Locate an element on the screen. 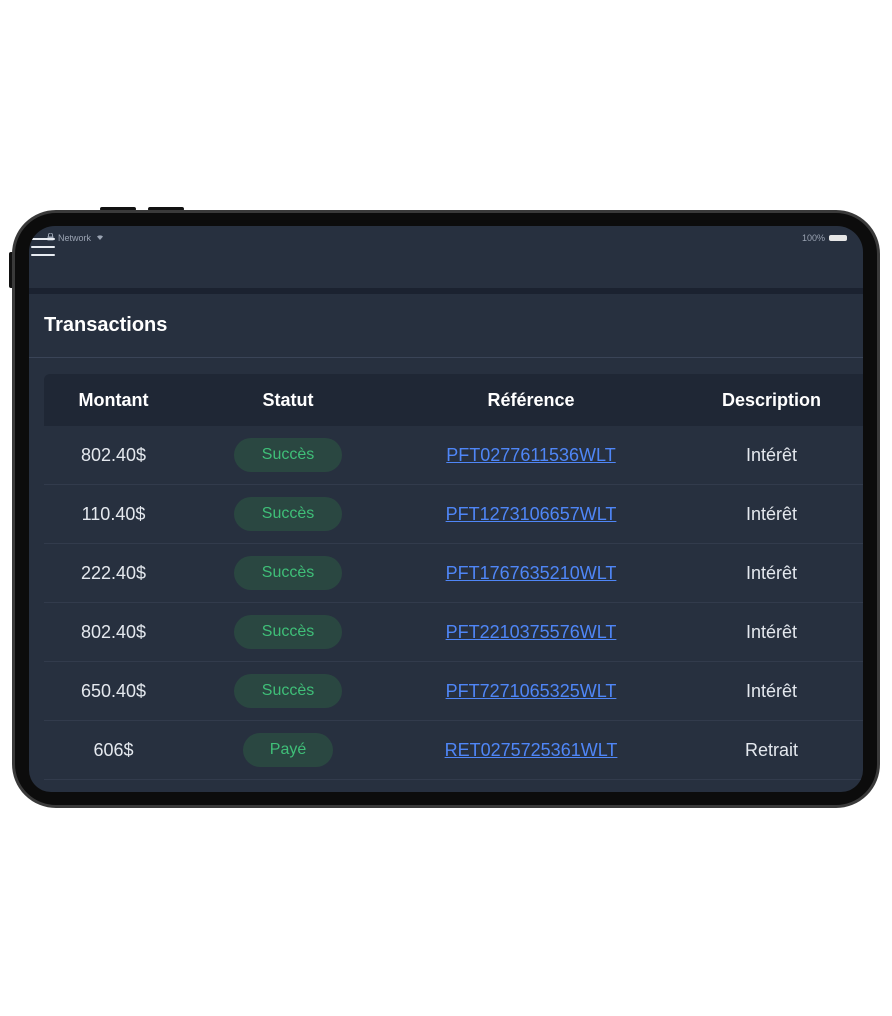 This screenshot has width=892, height=1016. network-label: Network is located at coordinates (75, 238).